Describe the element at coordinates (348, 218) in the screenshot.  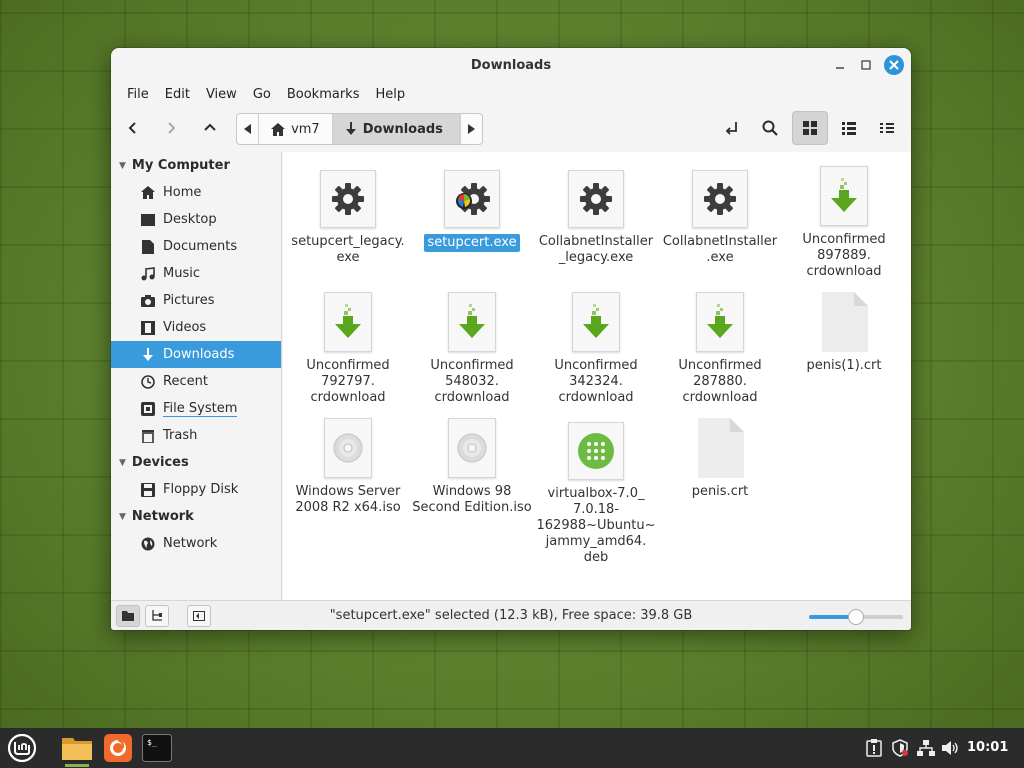
I see `file-item: setupcert_legacy. exe` at that location.